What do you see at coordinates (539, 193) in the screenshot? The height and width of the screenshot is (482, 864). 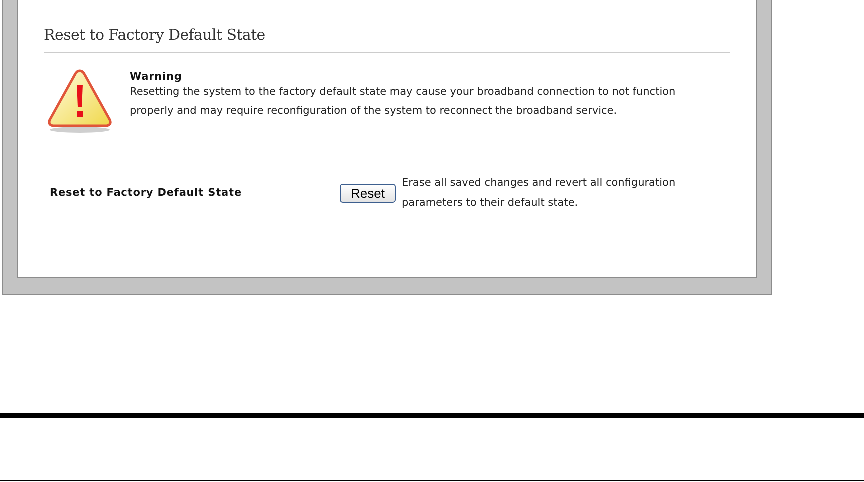 I see `reset-description: Erase all saved changes and revert all configuration parameters to their default state.` at bounding box center [539, 193].